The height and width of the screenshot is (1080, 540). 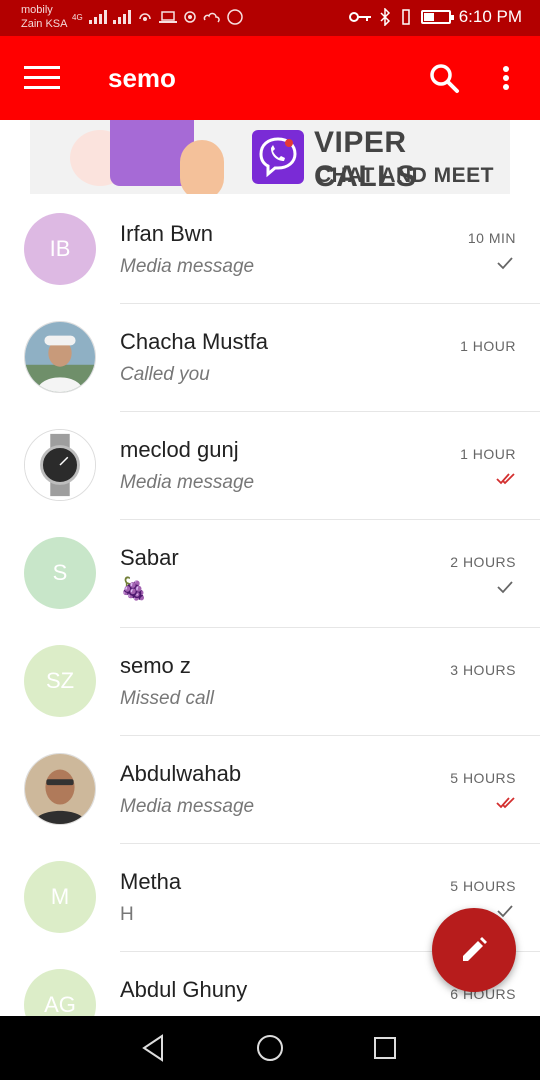 What do you see at coordinates (179, 449) in the screenshot?
I see `chat-name: meclod gunj` at bounding box center [179, 449].